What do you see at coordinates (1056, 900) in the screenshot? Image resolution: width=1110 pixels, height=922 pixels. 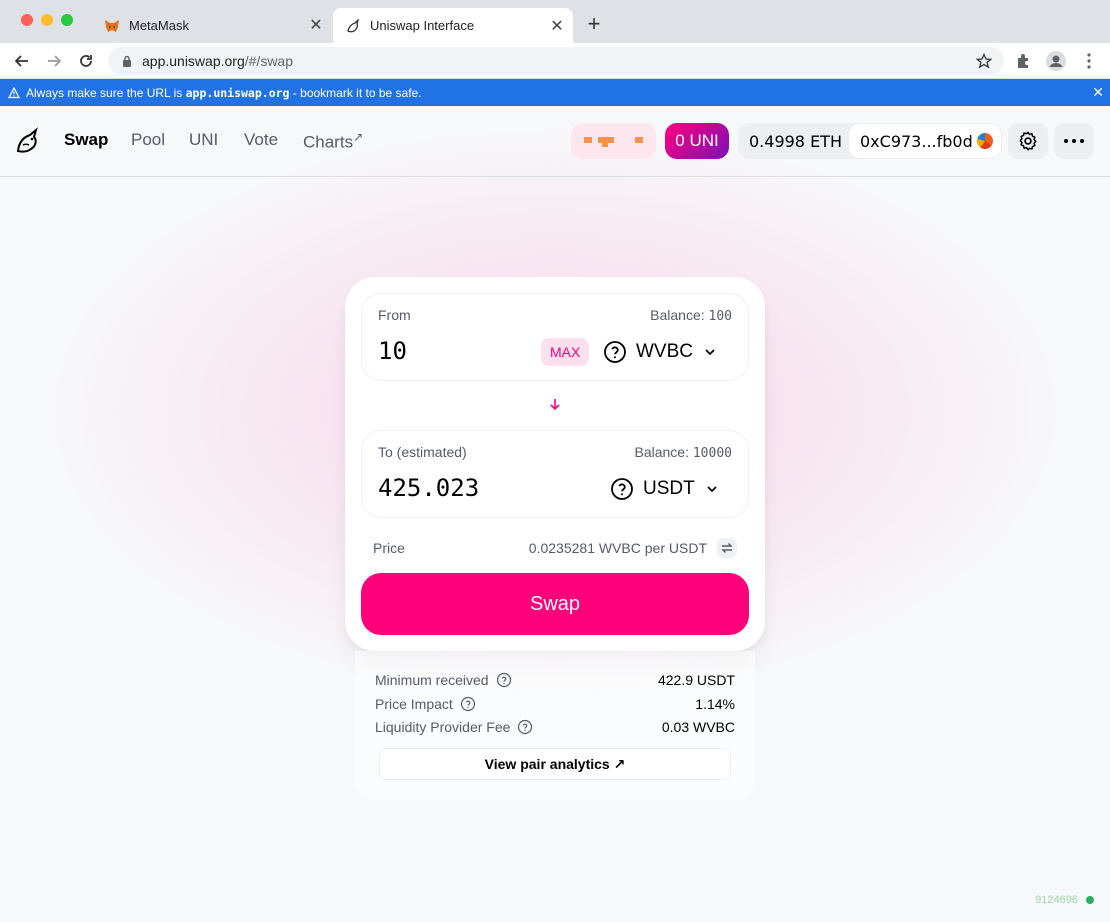 I see `block-number: 9124696` at bounding box center [1056, 900].